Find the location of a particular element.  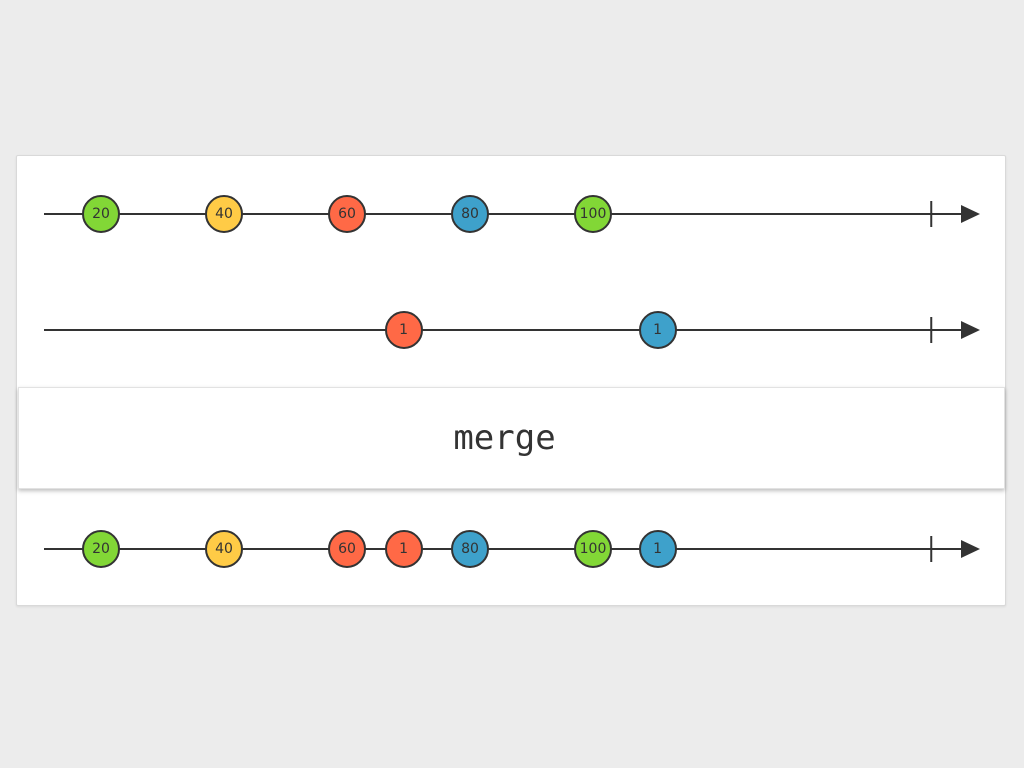

operator-box: merge is located at coordinates (511, 438).